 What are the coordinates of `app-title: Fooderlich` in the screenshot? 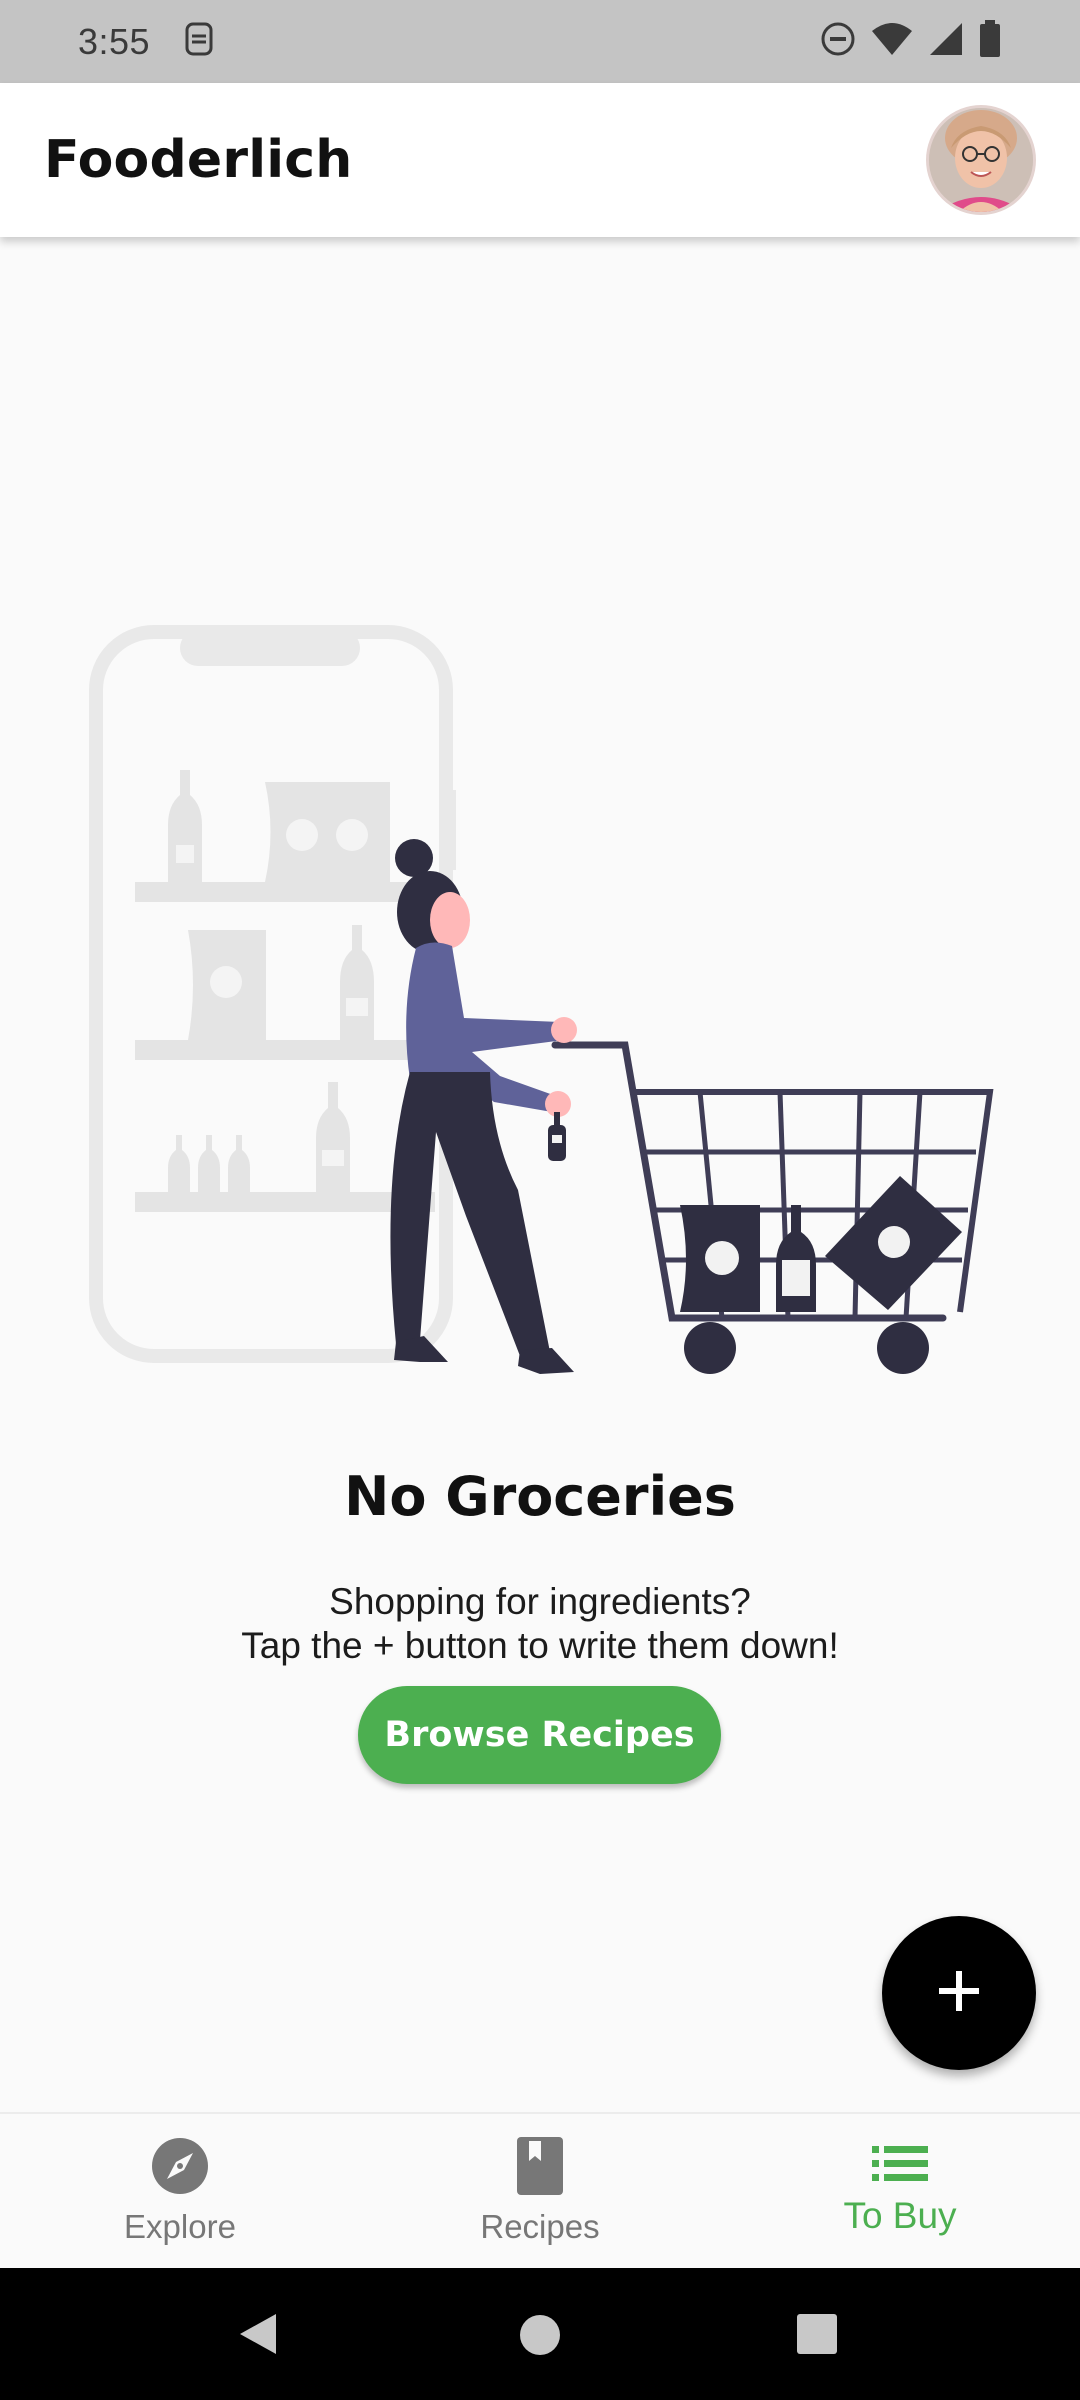 It's located at (198, 160).